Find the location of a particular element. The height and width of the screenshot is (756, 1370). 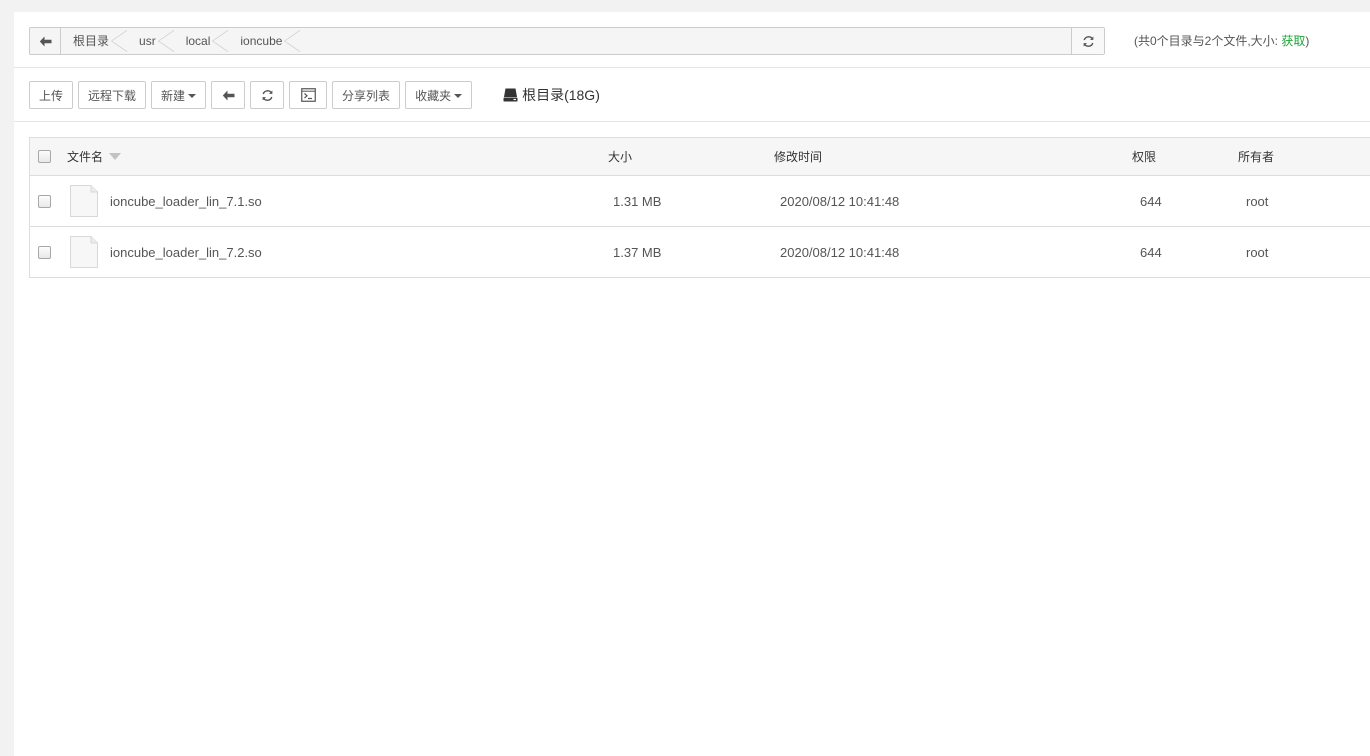

column-header-permission: 权限 is located at coordinates (1144, 156).